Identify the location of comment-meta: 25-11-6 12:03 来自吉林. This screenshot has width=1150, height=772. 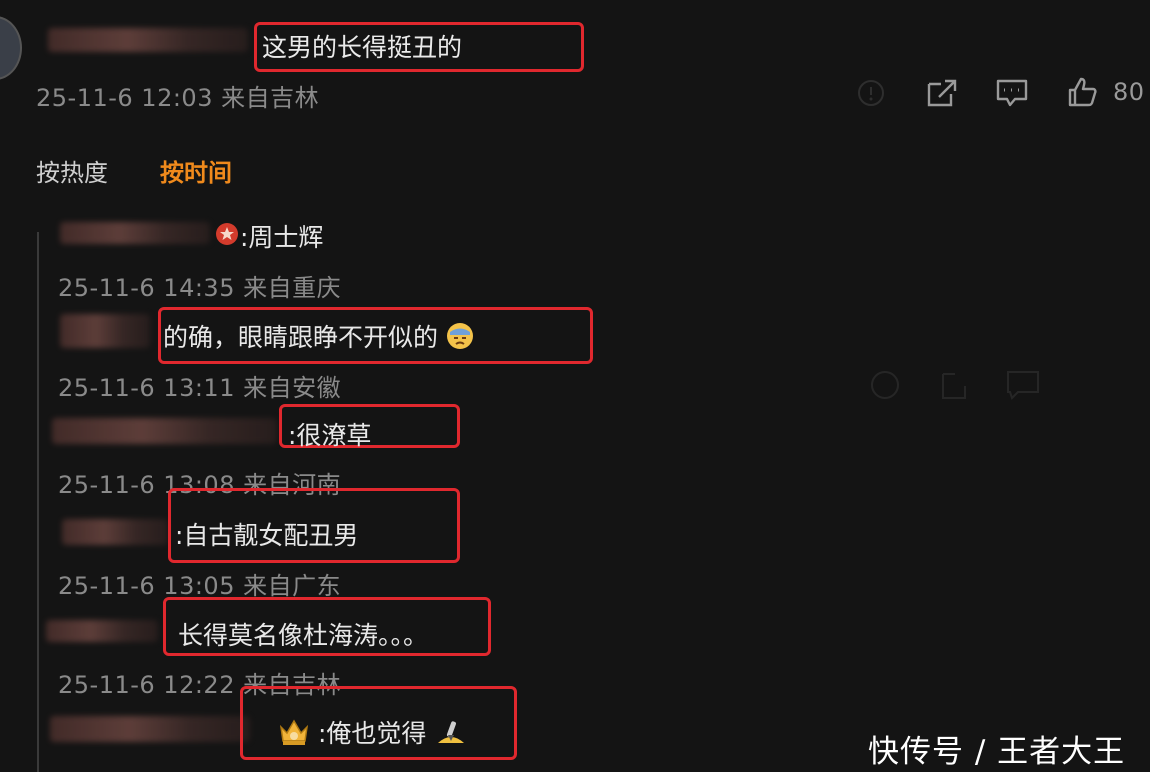
(178, 98).